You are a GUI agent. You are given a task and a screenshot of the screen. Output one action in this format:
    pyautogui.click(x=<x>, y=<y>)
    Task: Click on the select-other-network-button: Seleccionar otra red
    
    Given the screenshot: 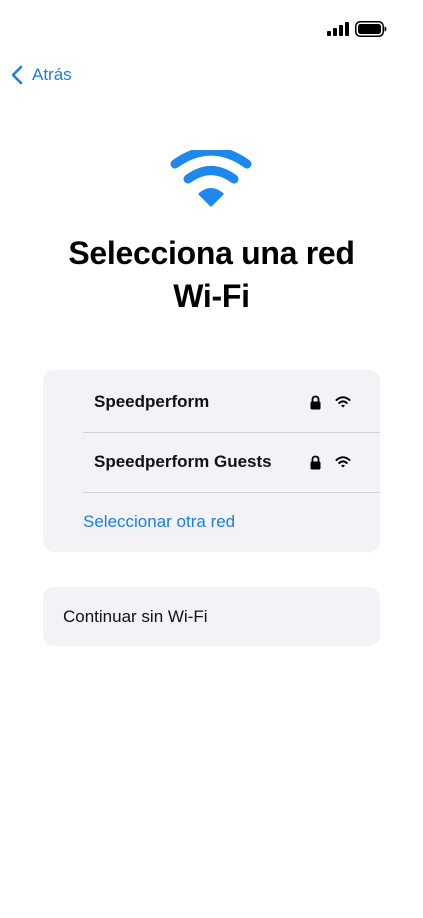 What is the action you would take?
    pyautogui.click(x=231, y=522)
    